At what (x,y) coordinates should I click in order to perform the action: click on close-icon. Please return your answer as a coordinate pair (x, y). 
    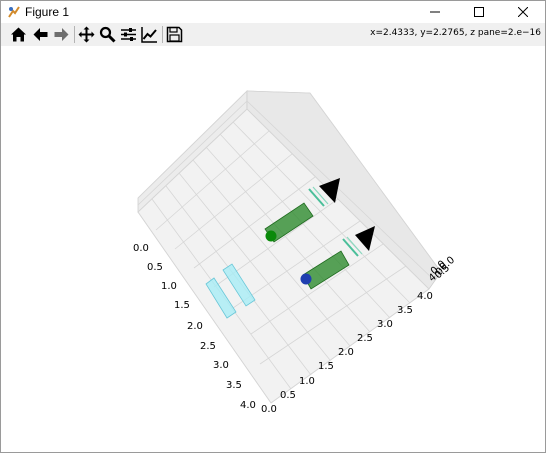
    Looking at the image, I should click on (523, 12).